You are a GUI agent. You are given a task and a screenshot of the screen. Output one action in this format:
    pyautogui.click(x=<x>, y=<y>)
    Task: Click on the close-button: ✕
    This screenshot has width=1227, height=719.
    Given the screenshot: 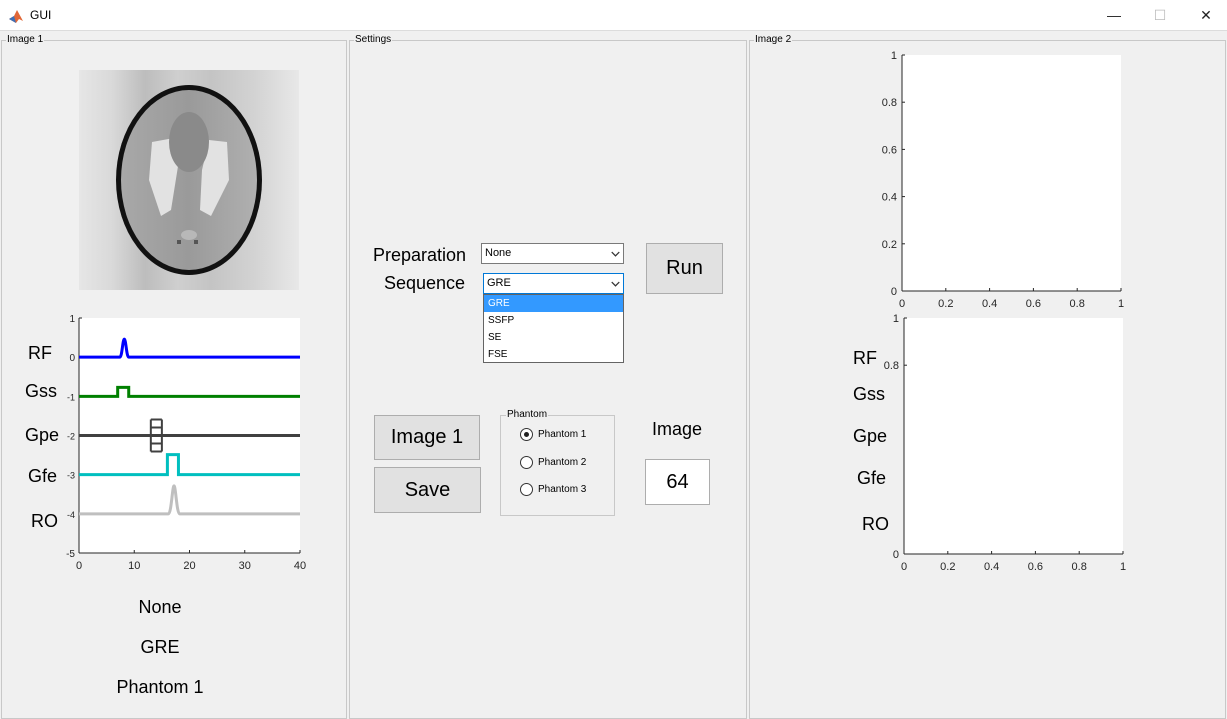 What is the action you would take?
    pyautogui.click(x=1205, y=15)
    